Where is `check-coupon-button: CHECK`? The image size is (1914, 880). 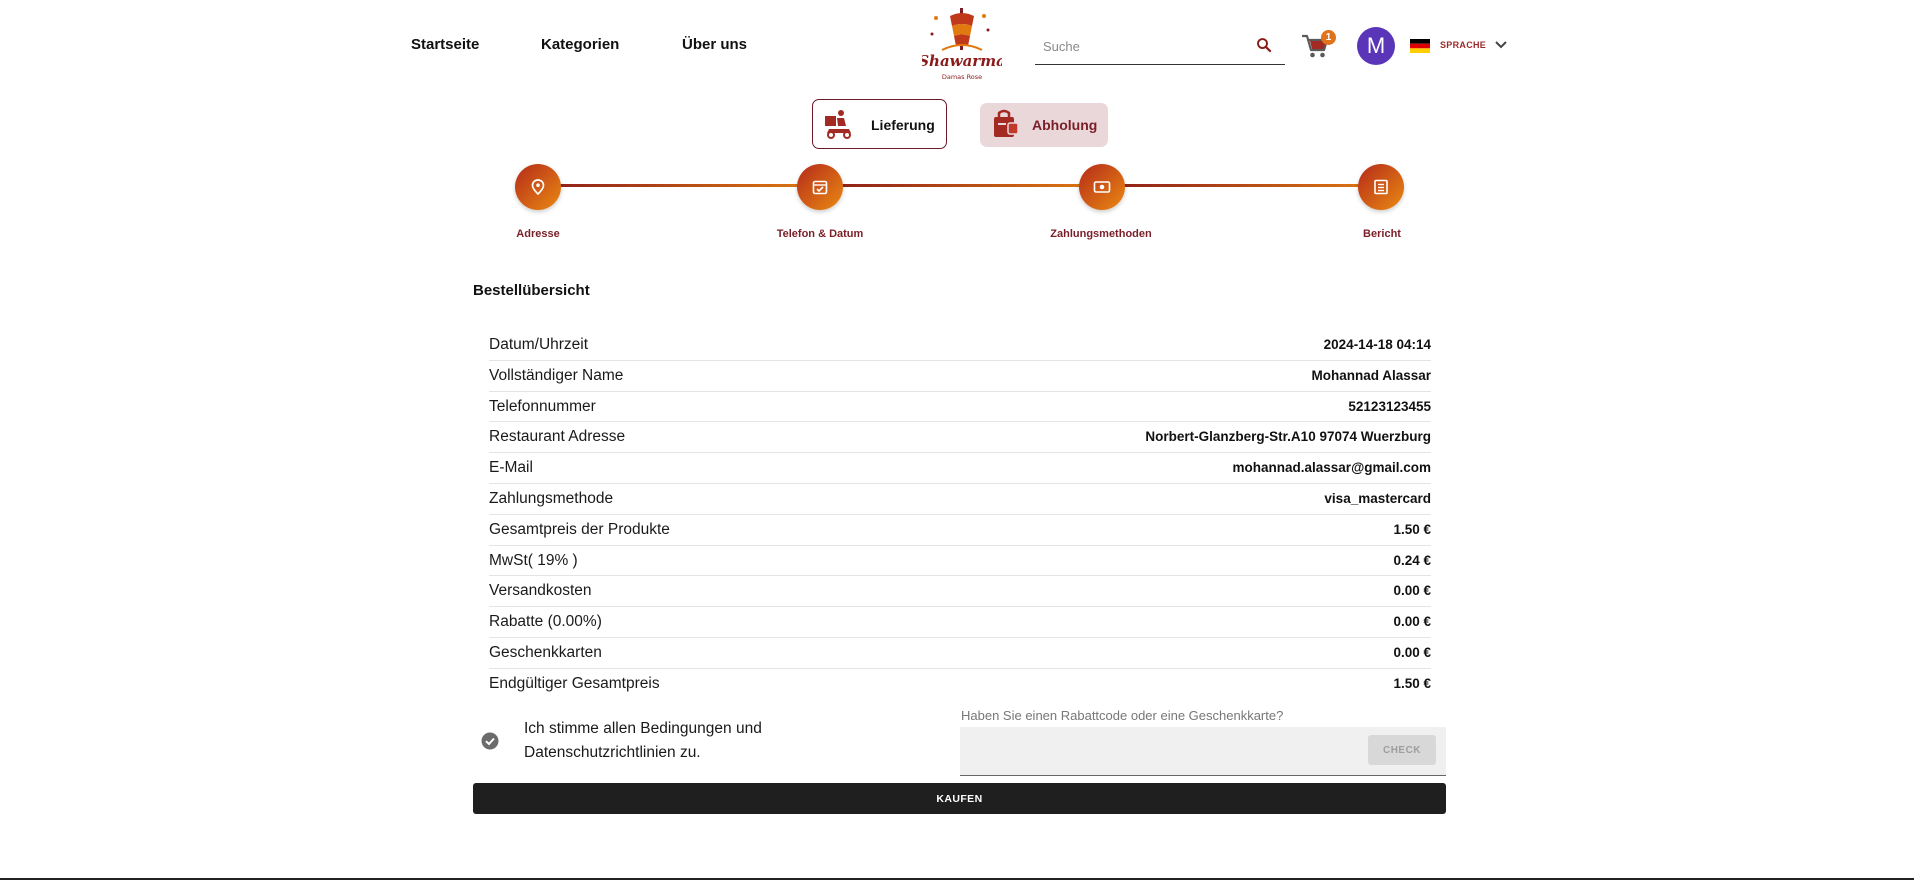 check-coupon-button: CHECK is located at coordinates (1402, 750).